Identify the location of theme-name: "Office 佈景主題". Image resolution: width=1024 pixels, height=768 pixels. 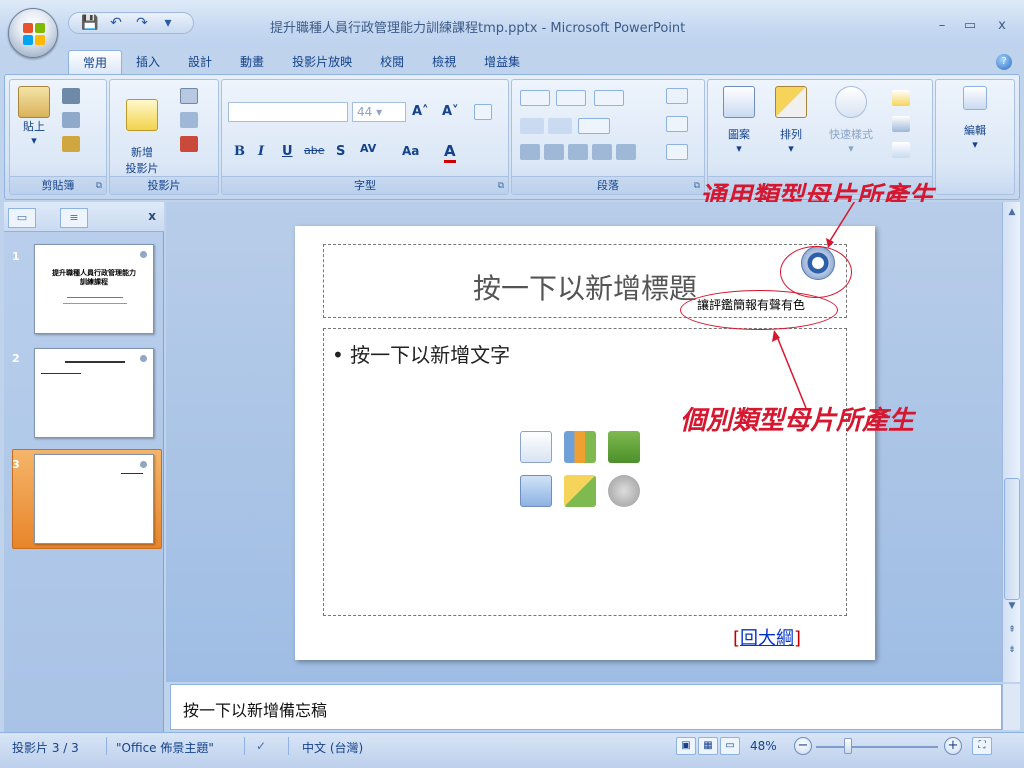
(165, 747).